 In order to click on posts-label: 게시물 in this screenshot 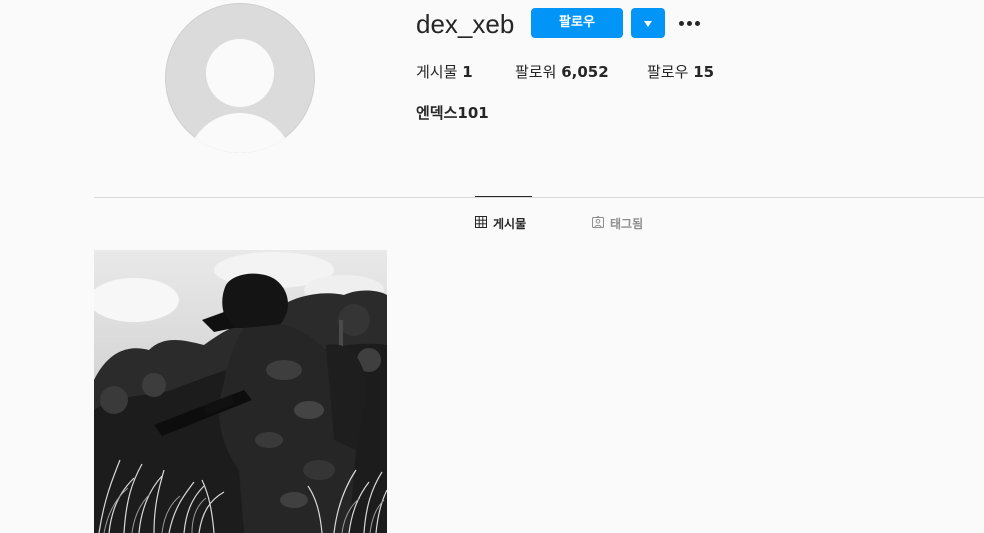, I will do `click(437, 72)`.